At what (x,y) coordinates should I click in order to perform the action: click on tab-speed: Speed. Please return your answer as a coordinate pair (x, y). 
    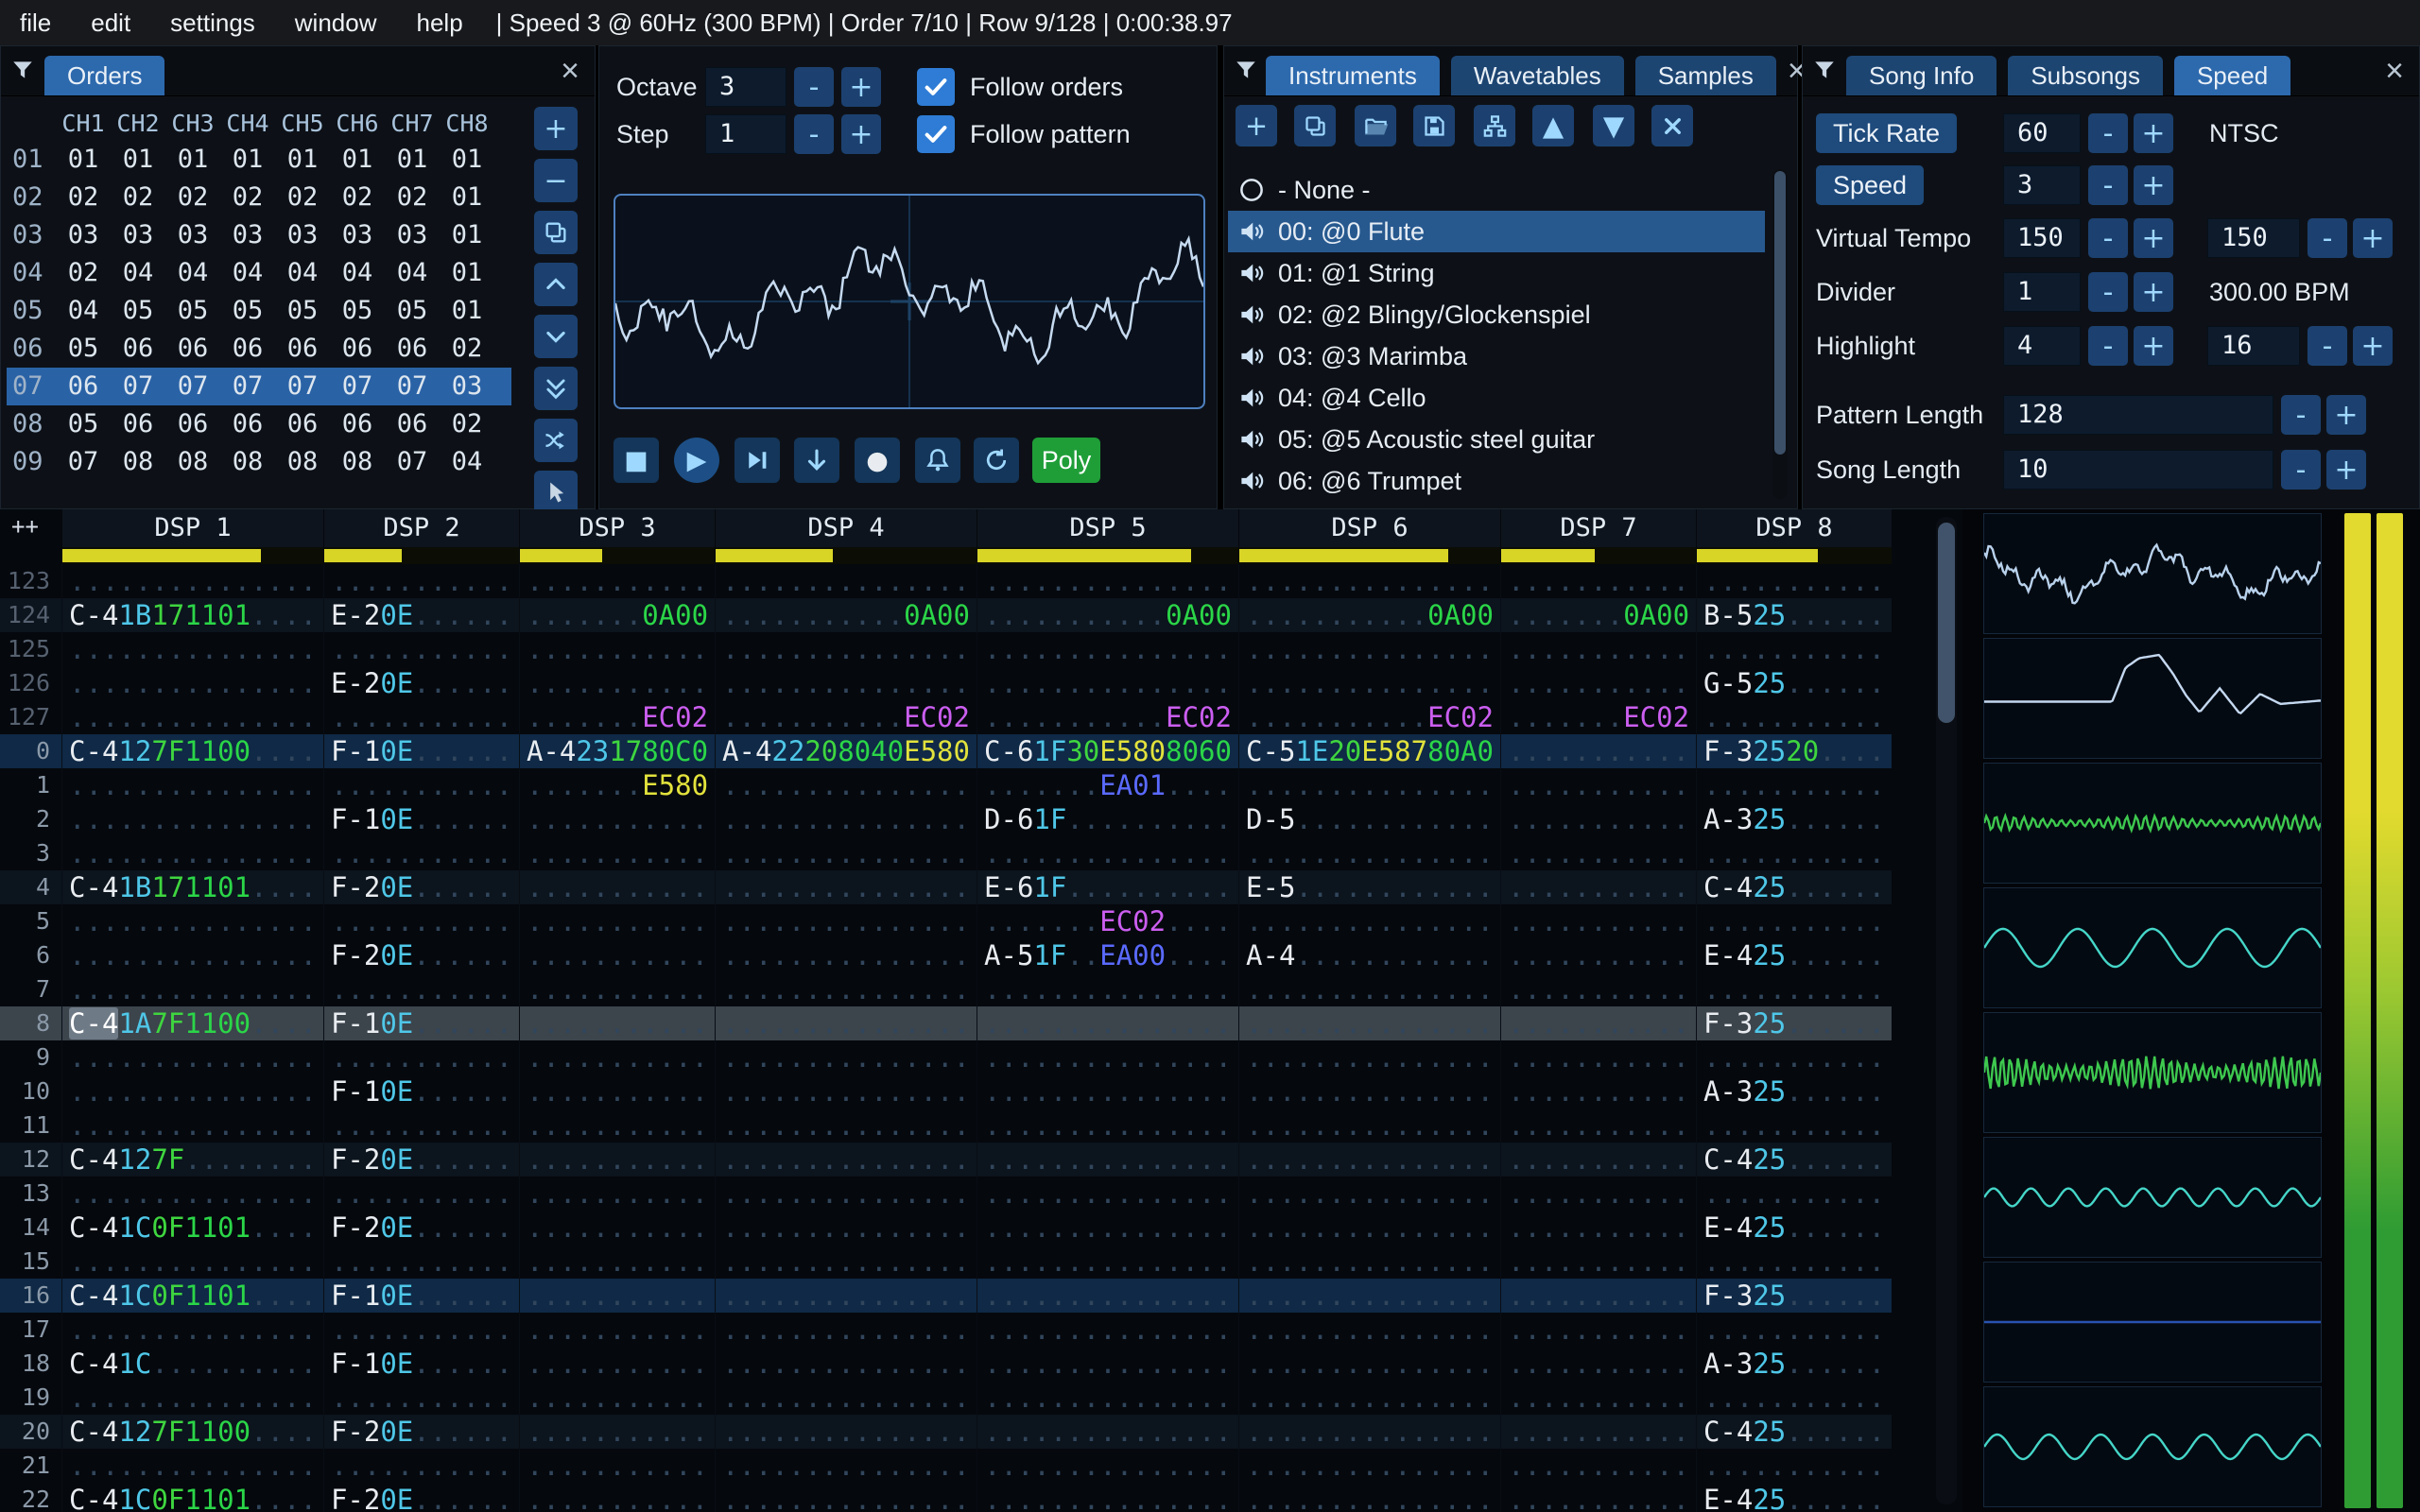
    Looking at the image, I should click on (2232, 75).